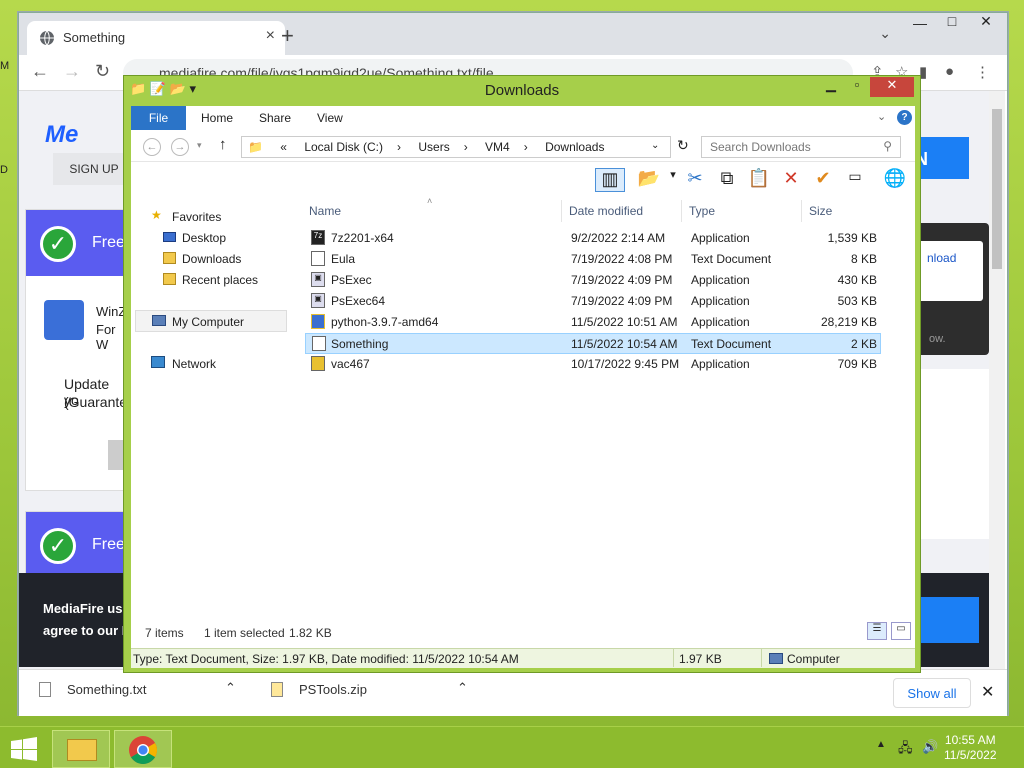 The width and height of the screenshot is (1024, 768). Describe the element at coordinates (220, 280) in the screenshot. I see `nav-recent-places: Recent places` at that location.